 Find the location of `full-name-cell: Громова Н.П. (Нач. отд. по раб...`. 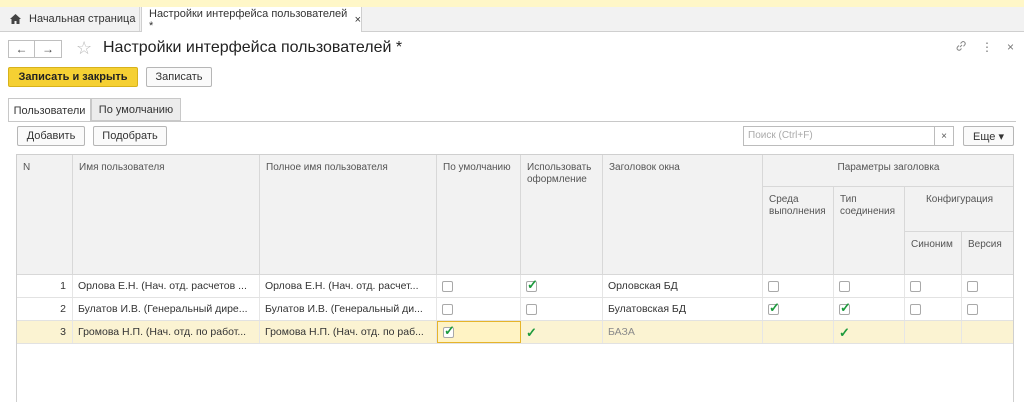

full-name-cell: Громова Н.П. (Нач. отд. по раб... is located at coordinates (348, 332).